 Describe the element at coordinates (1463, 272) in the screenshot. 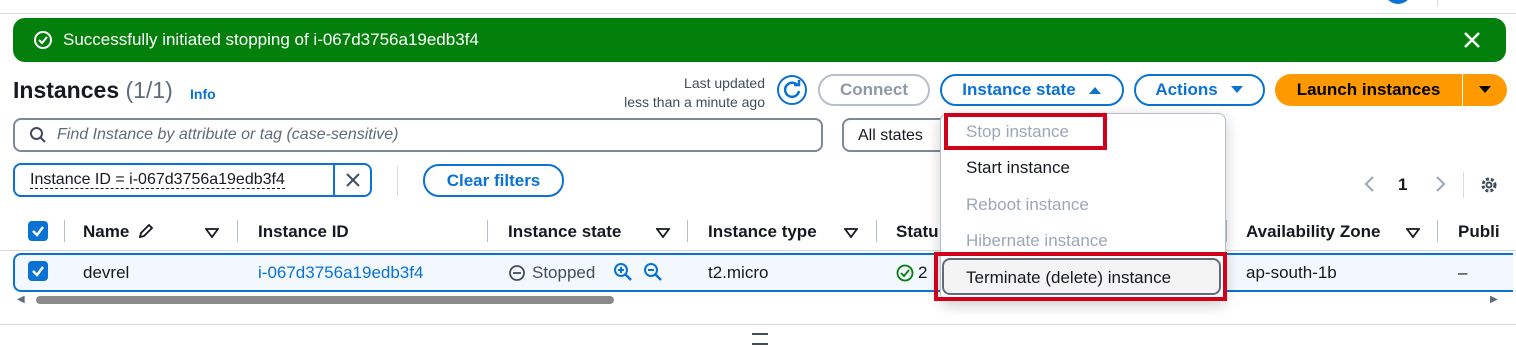

I see `cell-public-ip: –` at that location.